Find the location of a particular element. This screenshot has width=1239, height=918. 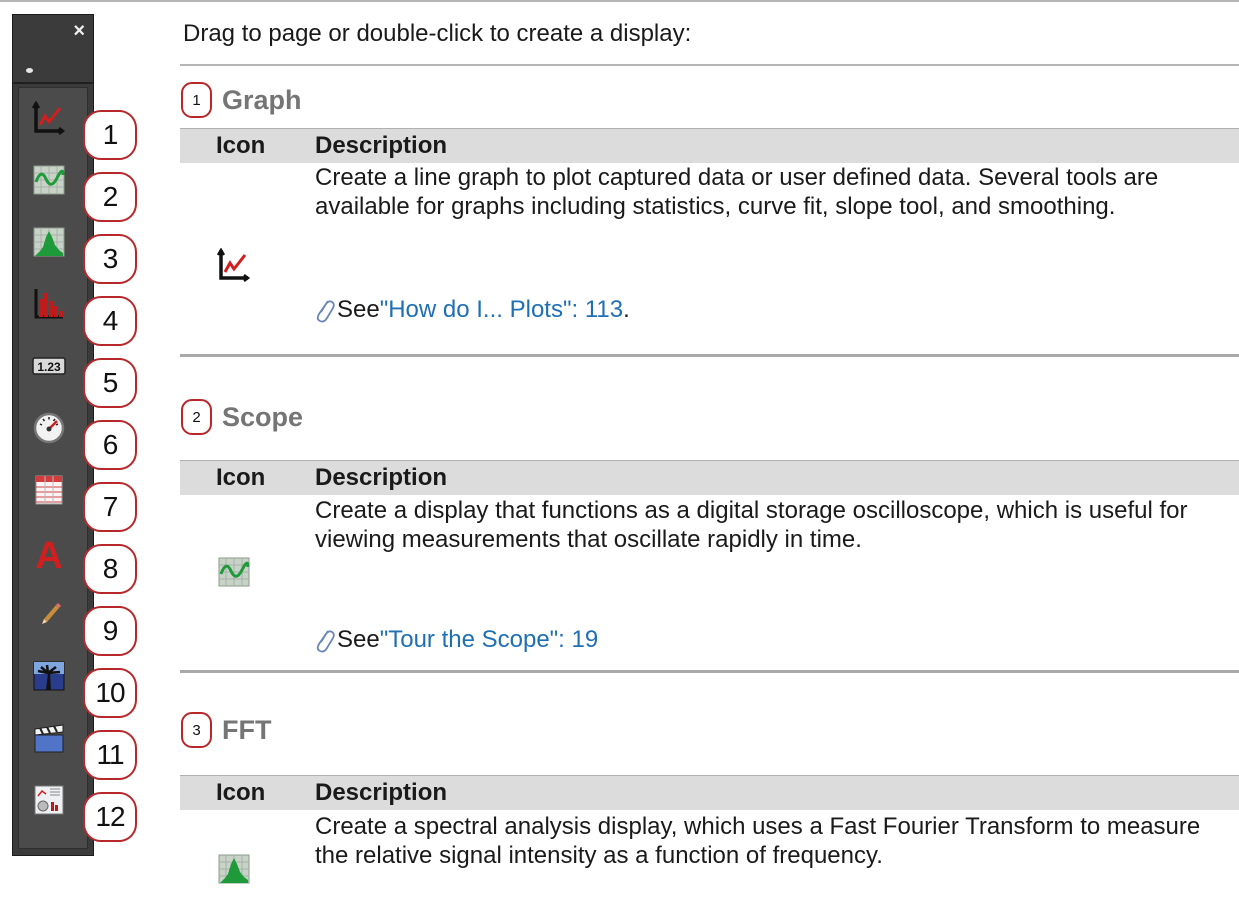

palette-item-graph is located at coordinates (50, 118).